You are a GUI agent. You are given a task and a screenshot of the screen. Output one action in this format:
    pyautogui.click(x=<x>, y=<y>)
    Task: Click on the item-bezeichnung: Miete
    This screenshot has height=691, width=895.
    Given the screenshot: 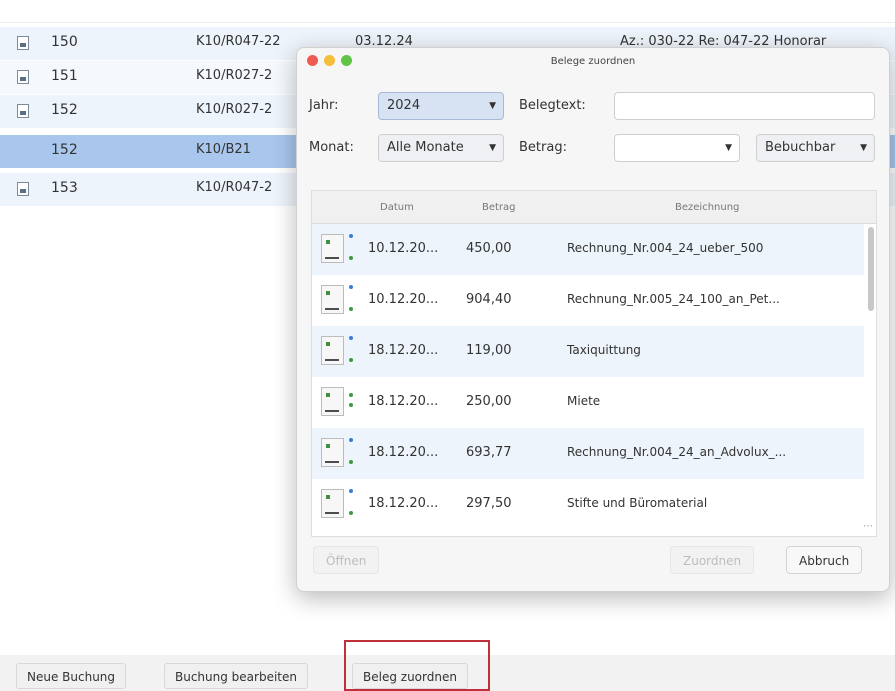 What is the action you would take?
    pyautogui.click(x=584, y=401)
    